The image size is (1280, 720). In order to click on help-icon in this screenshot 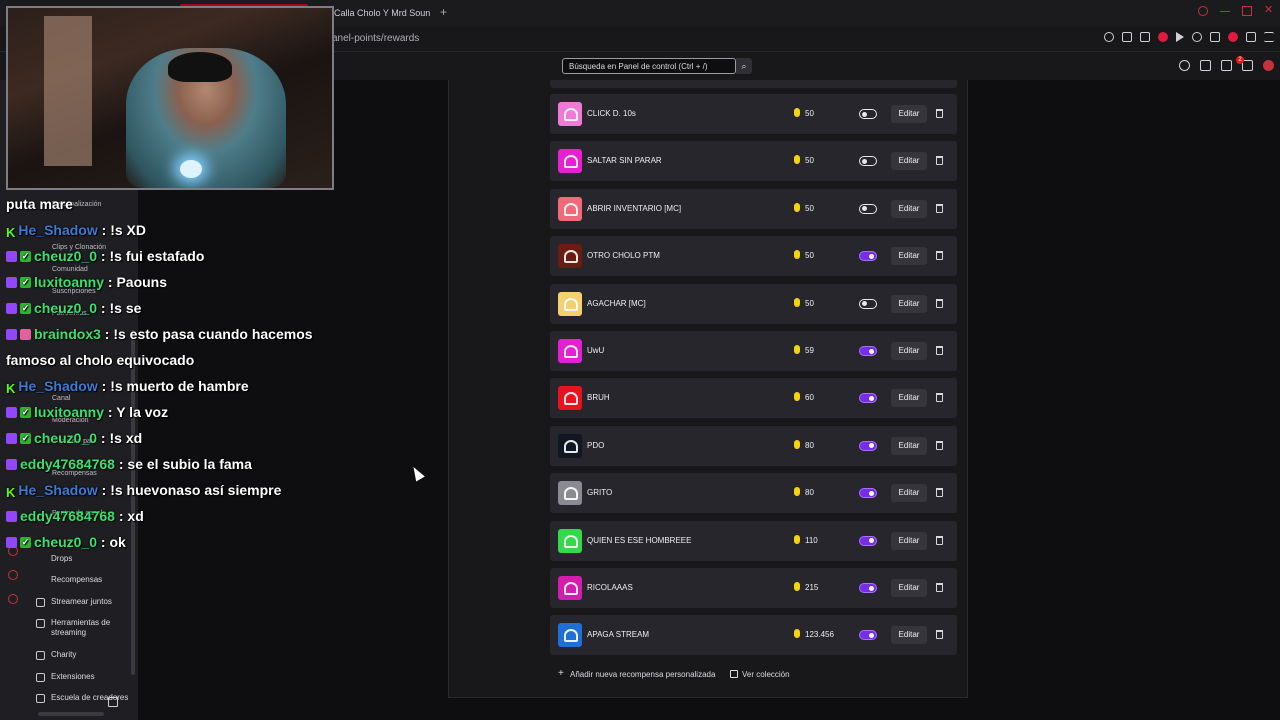, I will do `click(1184, 65)`.